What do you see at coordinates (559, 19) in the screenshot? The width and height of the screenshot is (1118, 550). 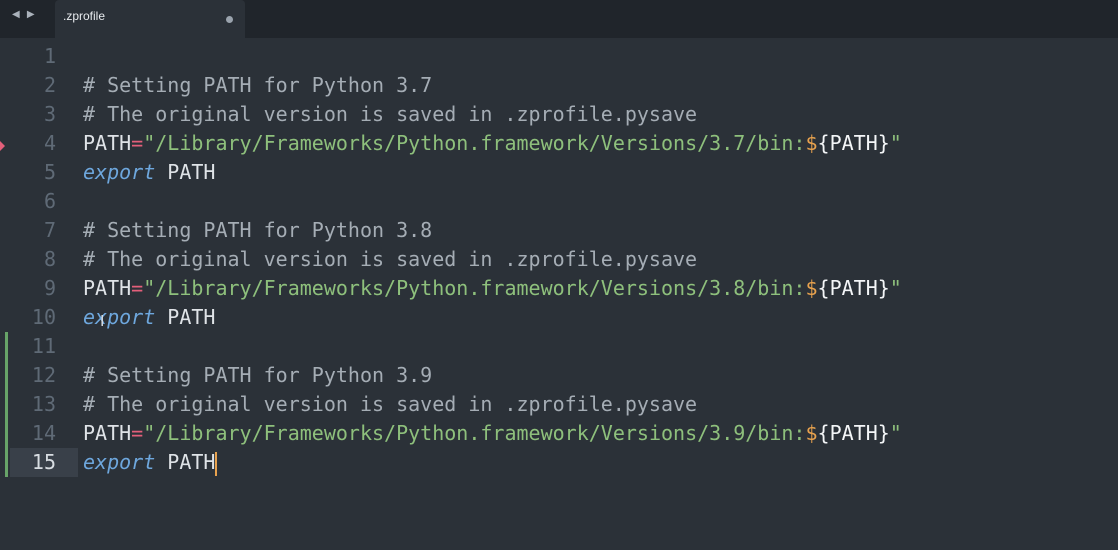 I see `tab-bar: ◀ ▶ .zprofile` at bounding box center [559, 19].